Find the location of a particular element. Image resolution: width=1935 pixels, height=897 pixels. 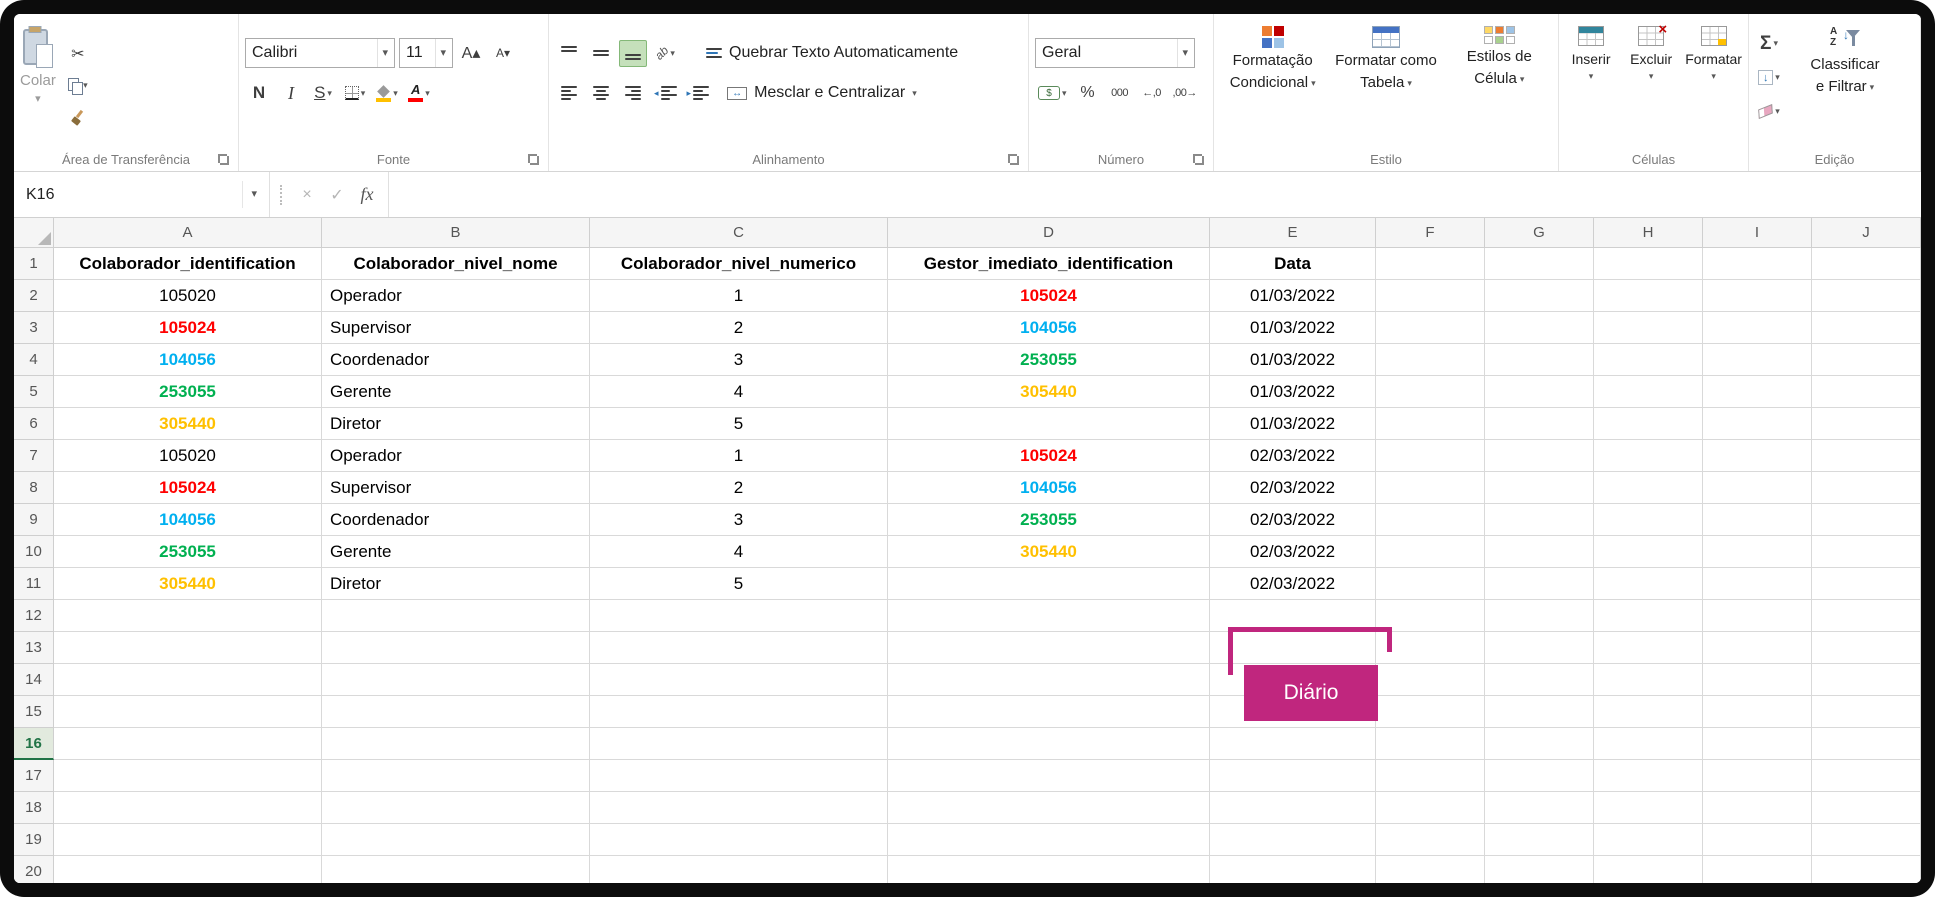

cell-J7 is located at coordinates (1866, 456).